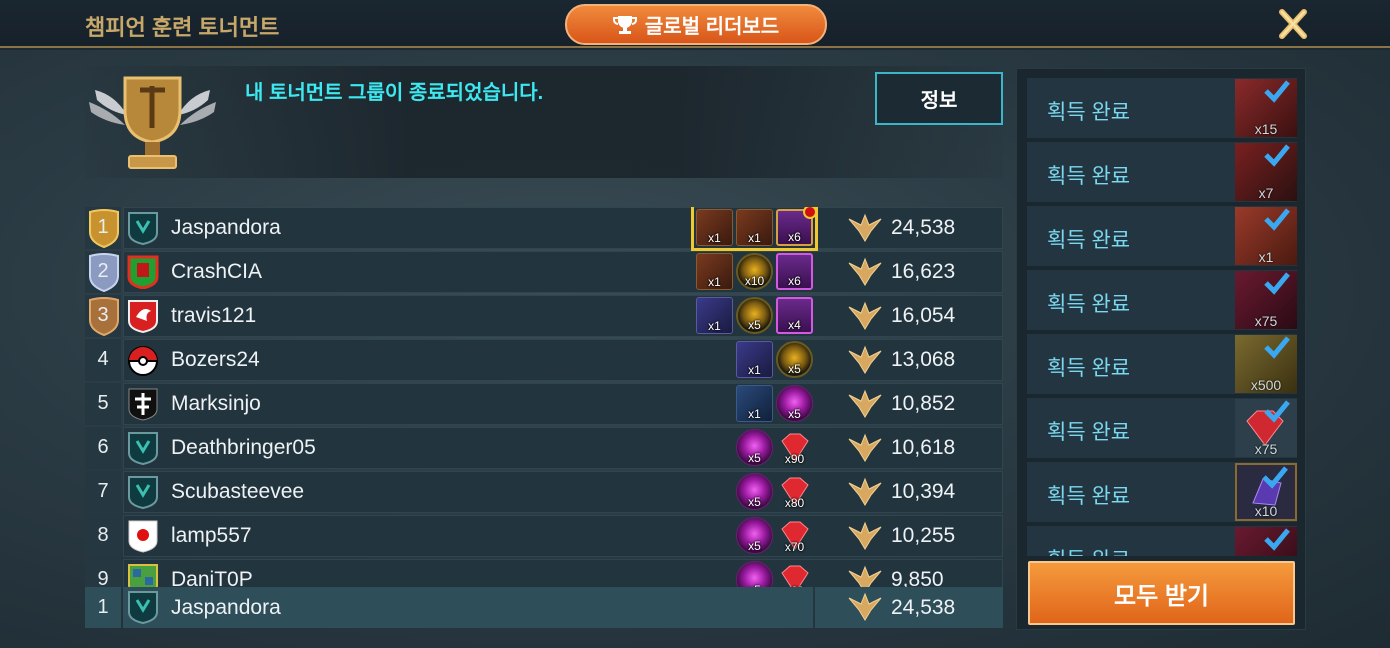 Image resolution: width=1390 pixels, height=648 pixels. I want to click on list-item: 획득 완료 x1, so click(1162, 236).